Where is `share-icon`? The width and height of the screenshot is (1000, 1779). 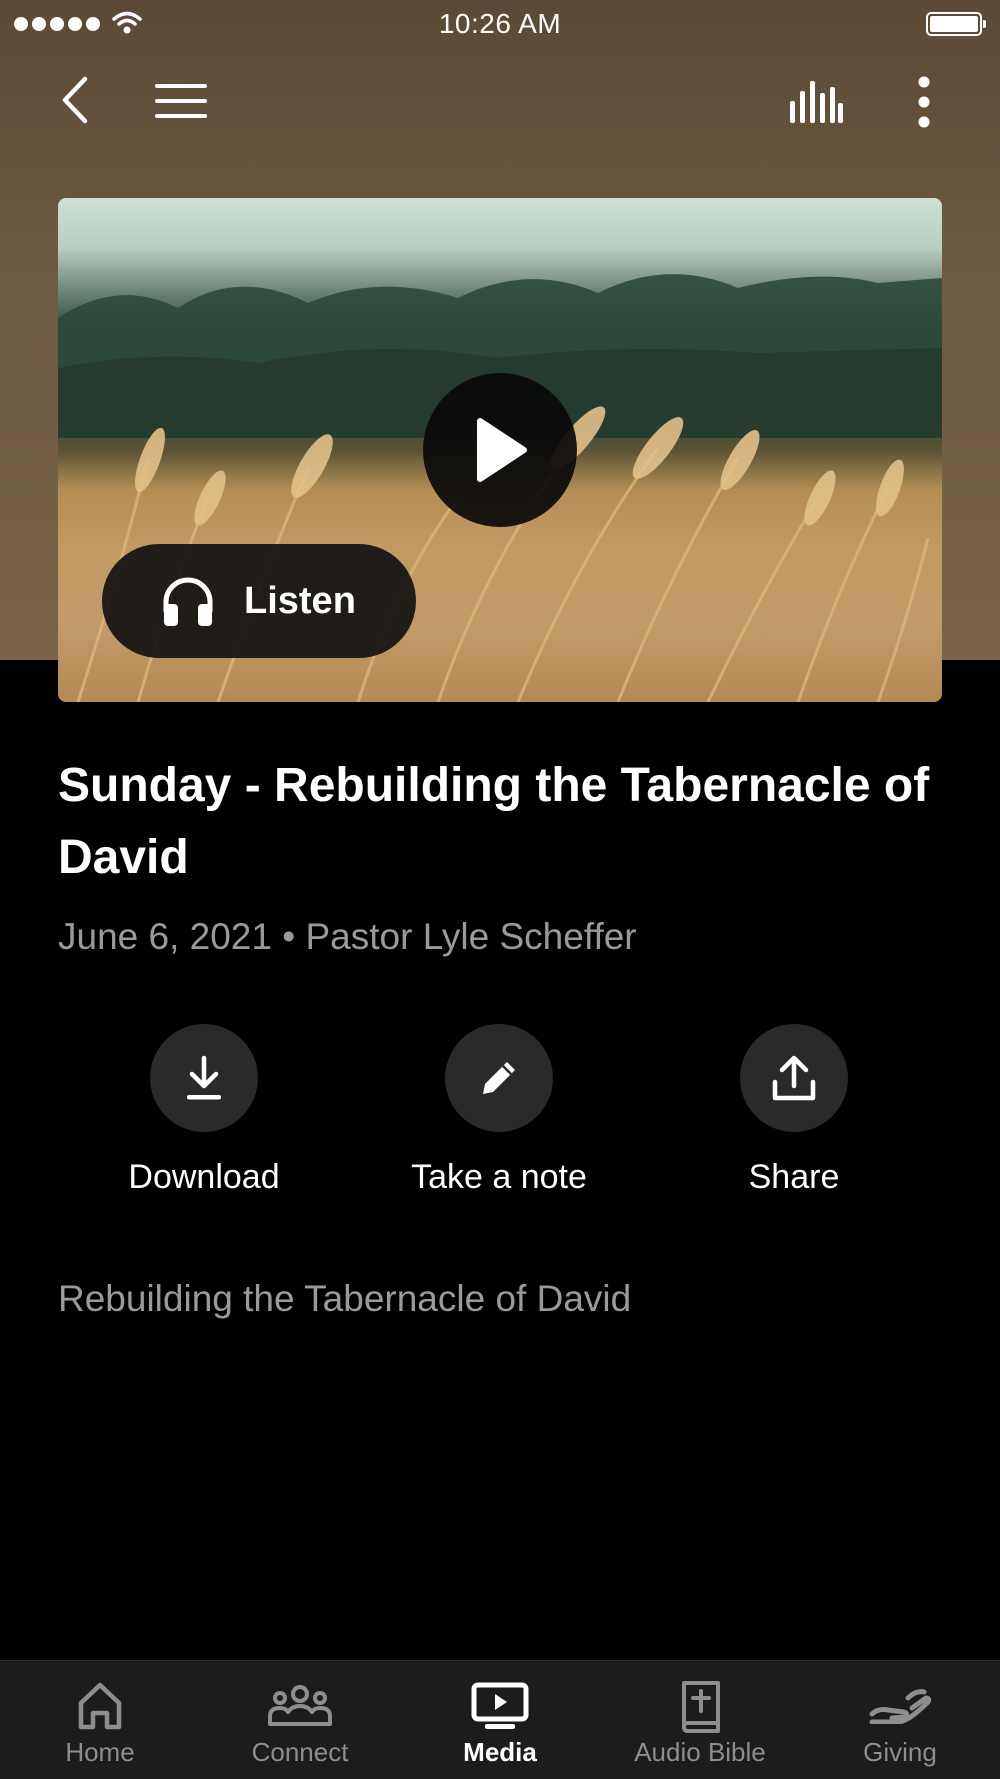
share-icon is located at coordinates (794, 1078).